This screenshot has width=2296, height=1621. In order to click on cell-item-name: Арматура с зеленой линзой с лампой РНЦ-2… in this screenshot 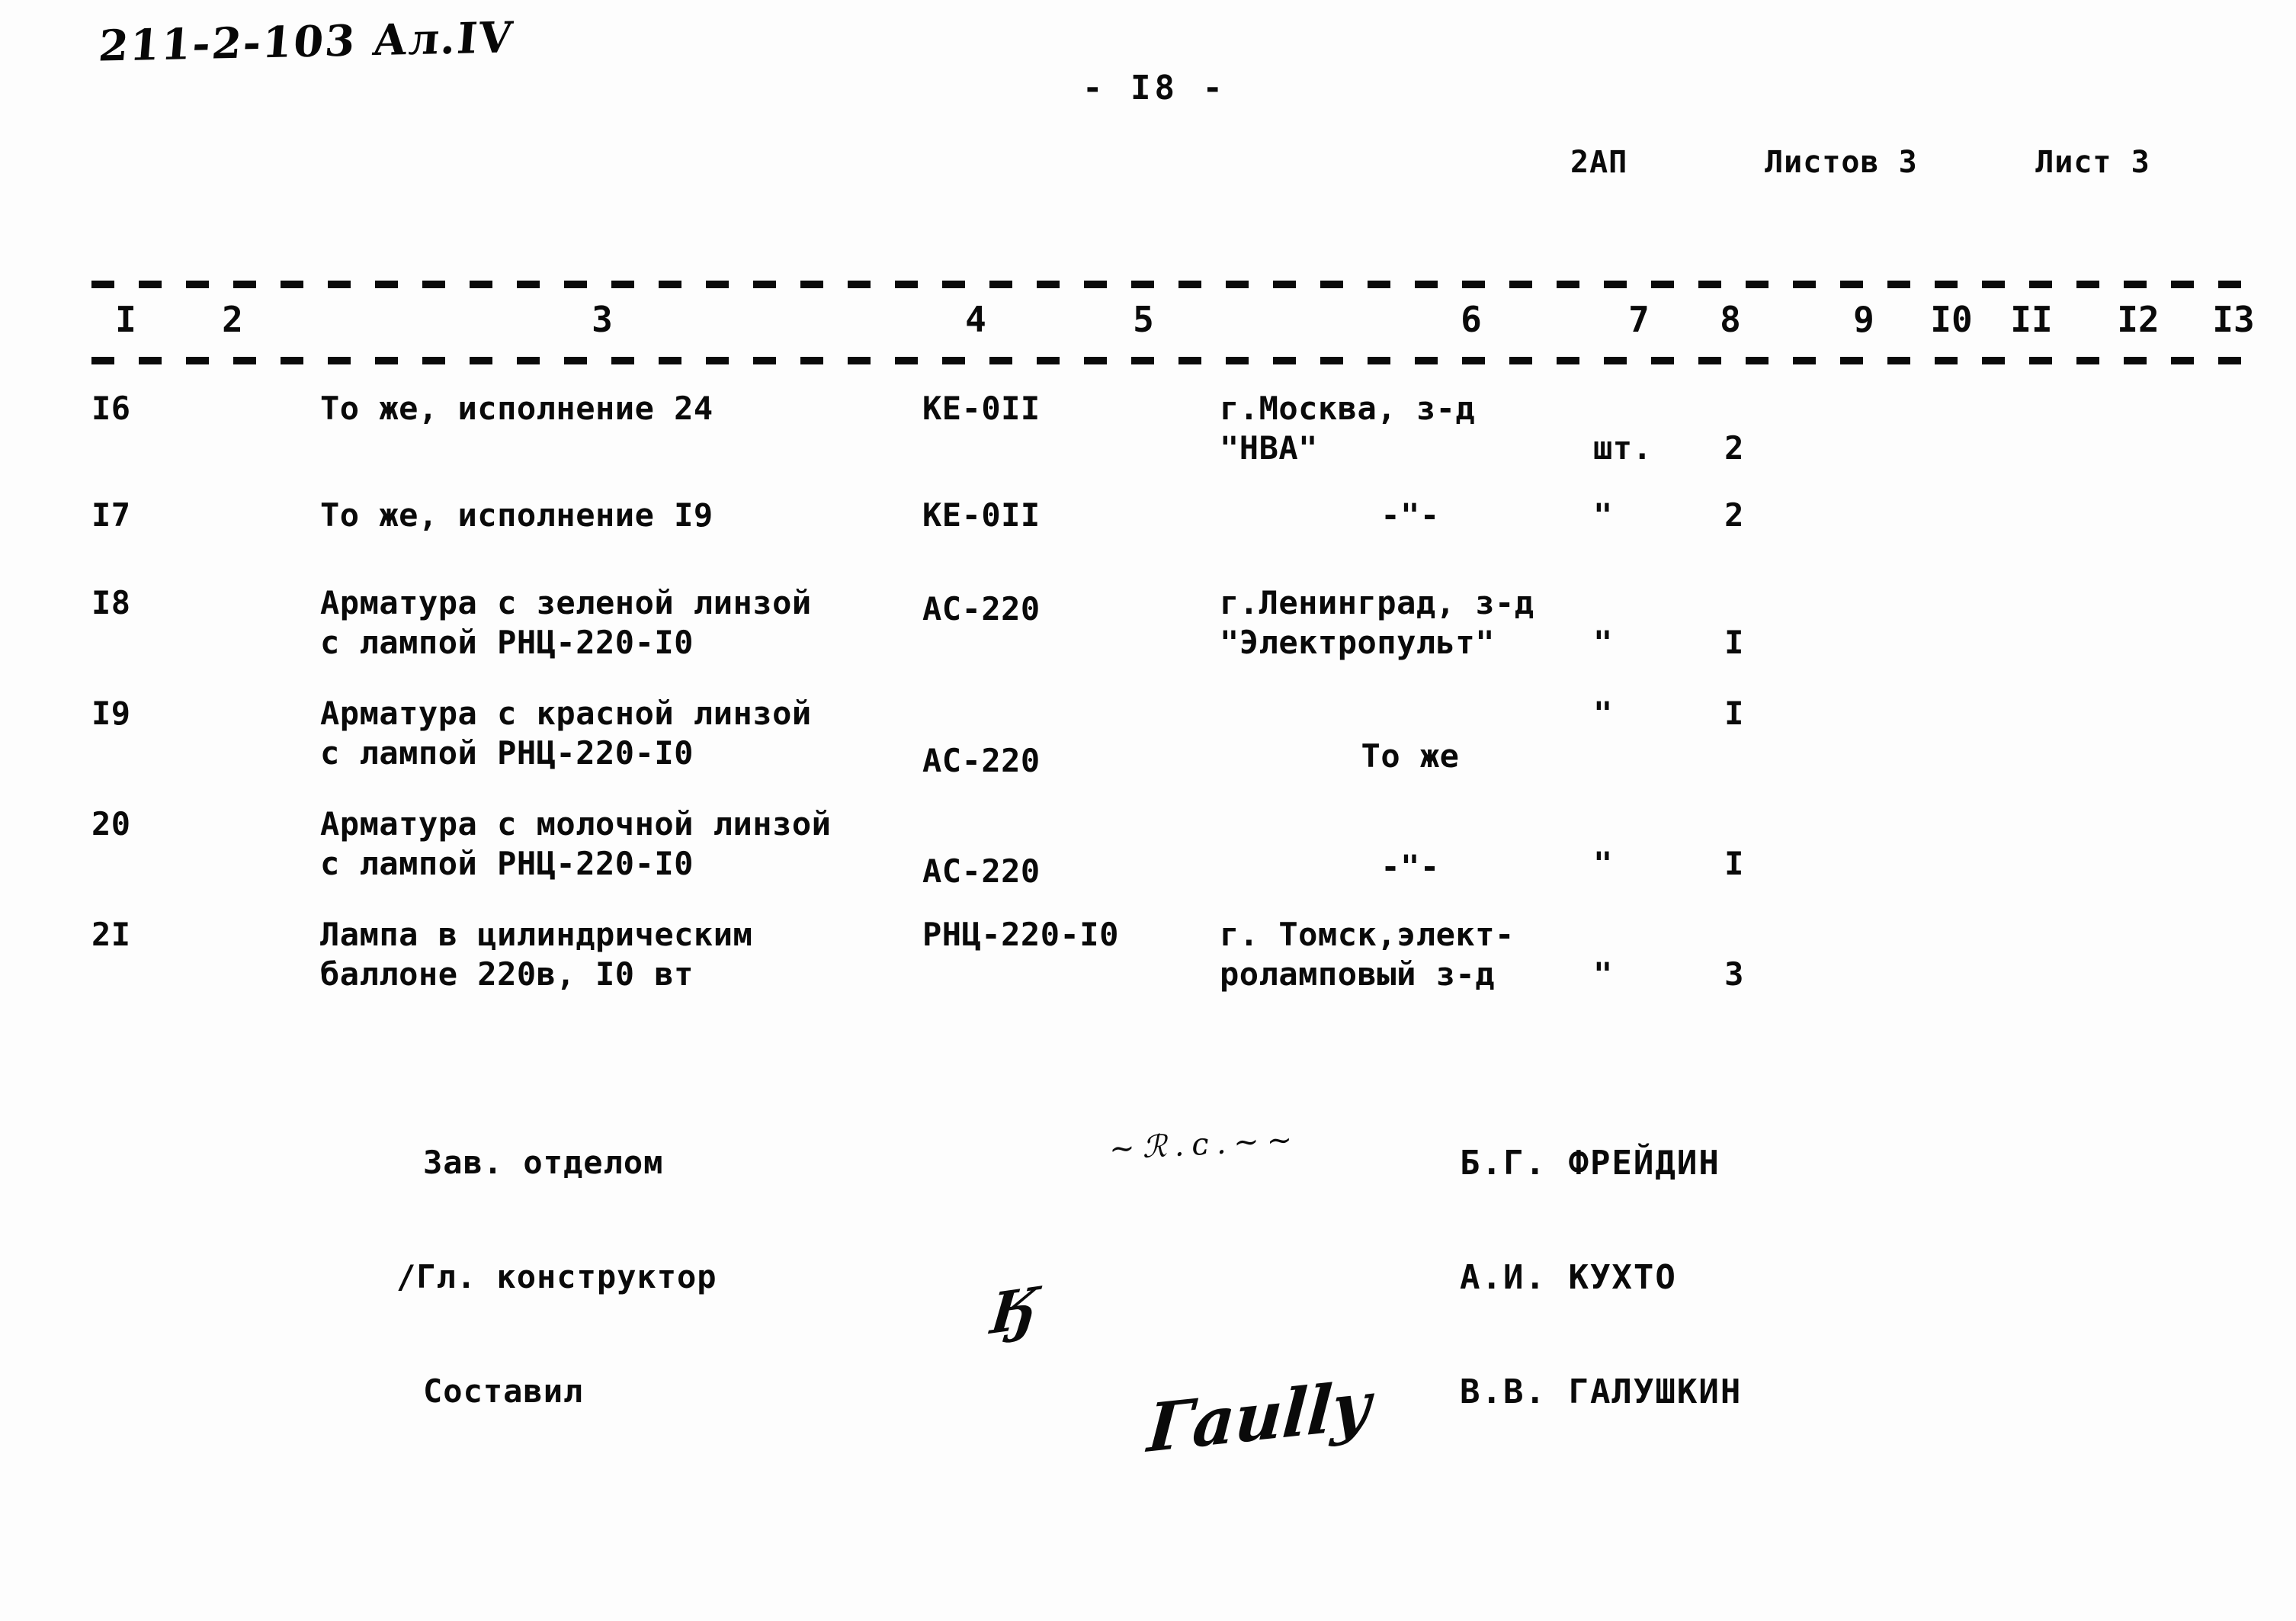, I will do `click(566, 622)`.